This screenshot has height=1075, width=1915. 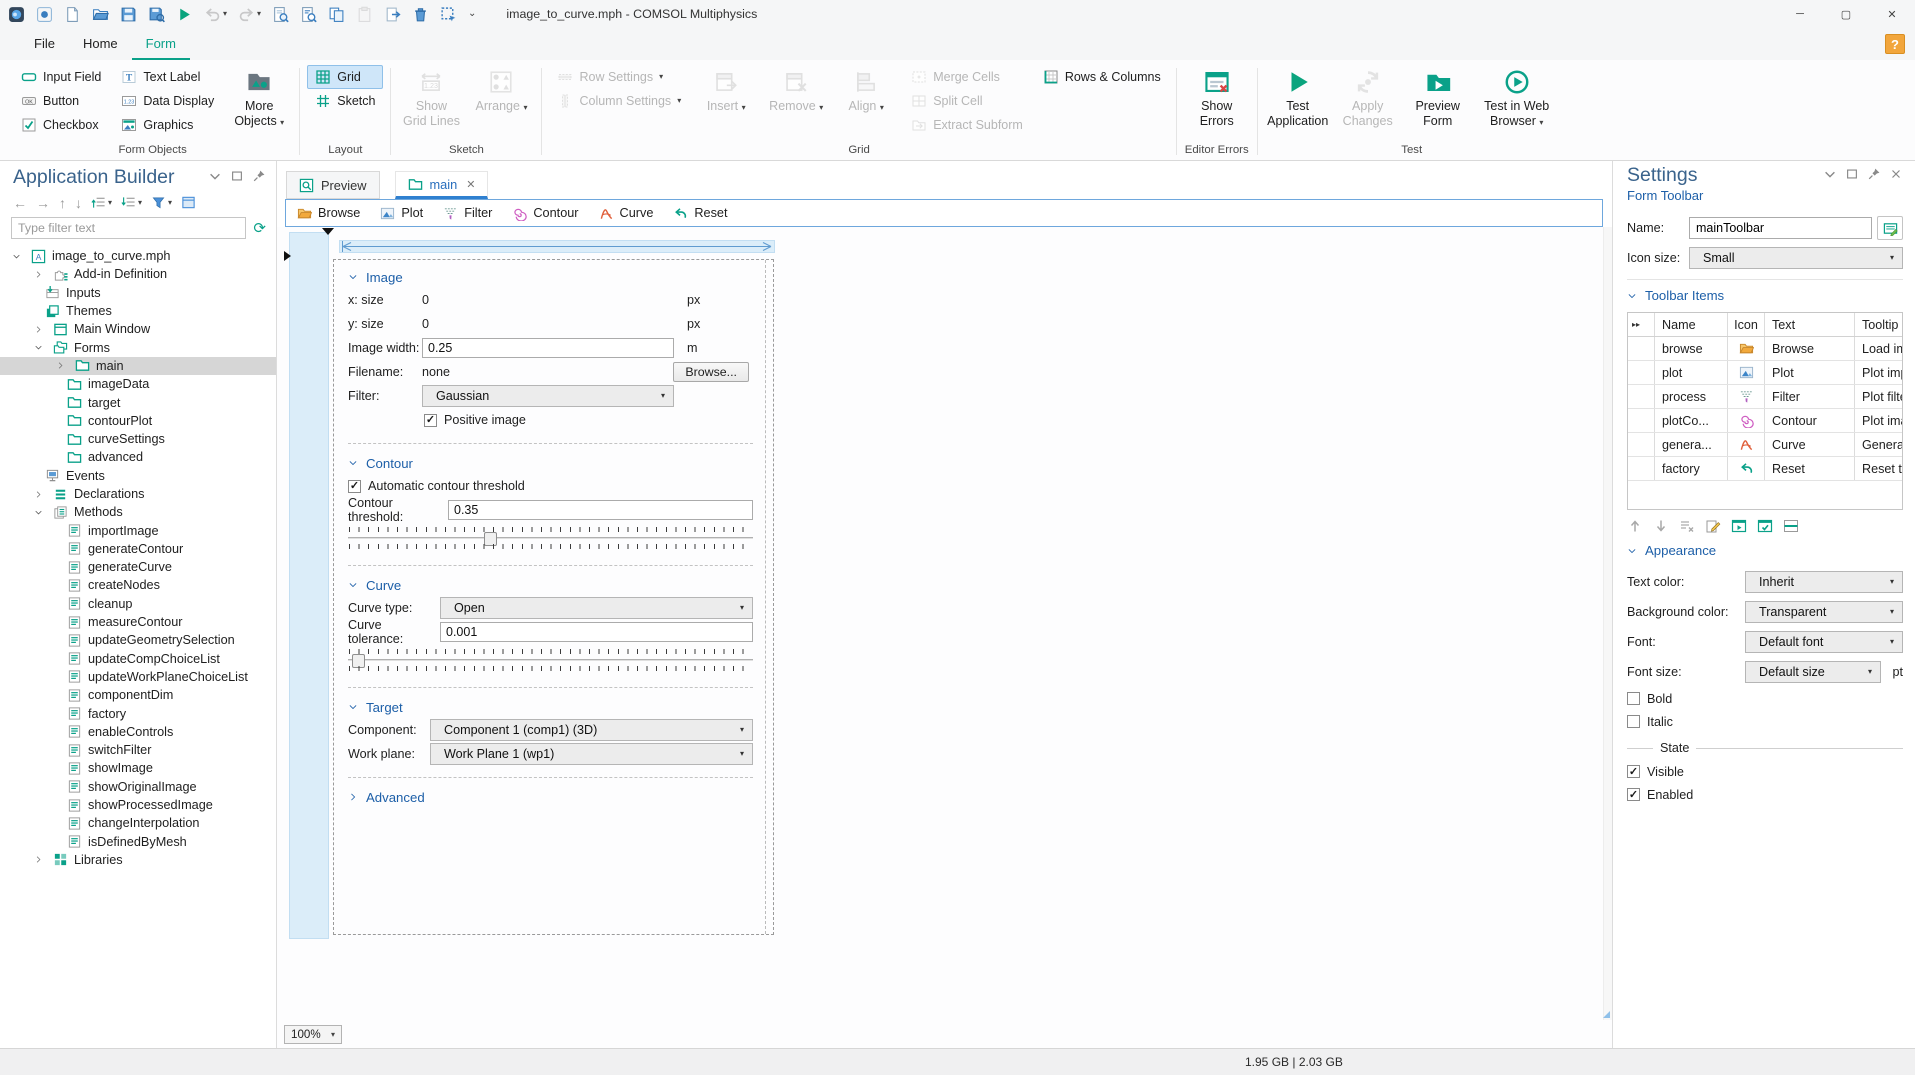 I want to click on column-marker, so click(x=328, y=231).